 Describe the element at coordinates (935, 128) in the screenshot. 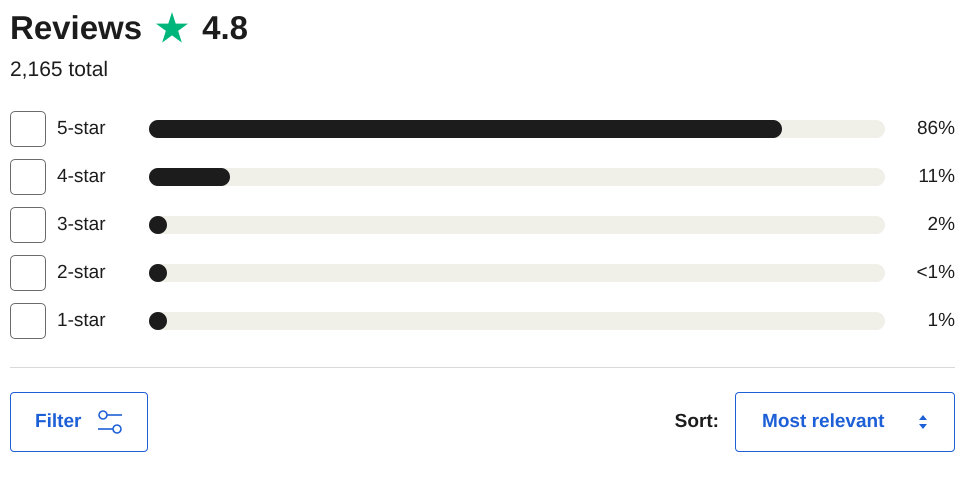

I see `percent-label: 86%` at that location.